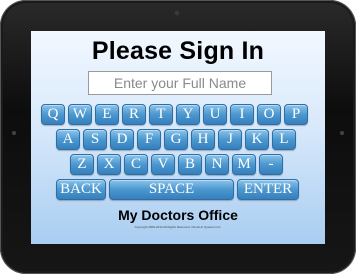 The image size is (356, 274). Describe the element at coordinates (177, 13) in the screenshot. I see `camera-icon` at that location.